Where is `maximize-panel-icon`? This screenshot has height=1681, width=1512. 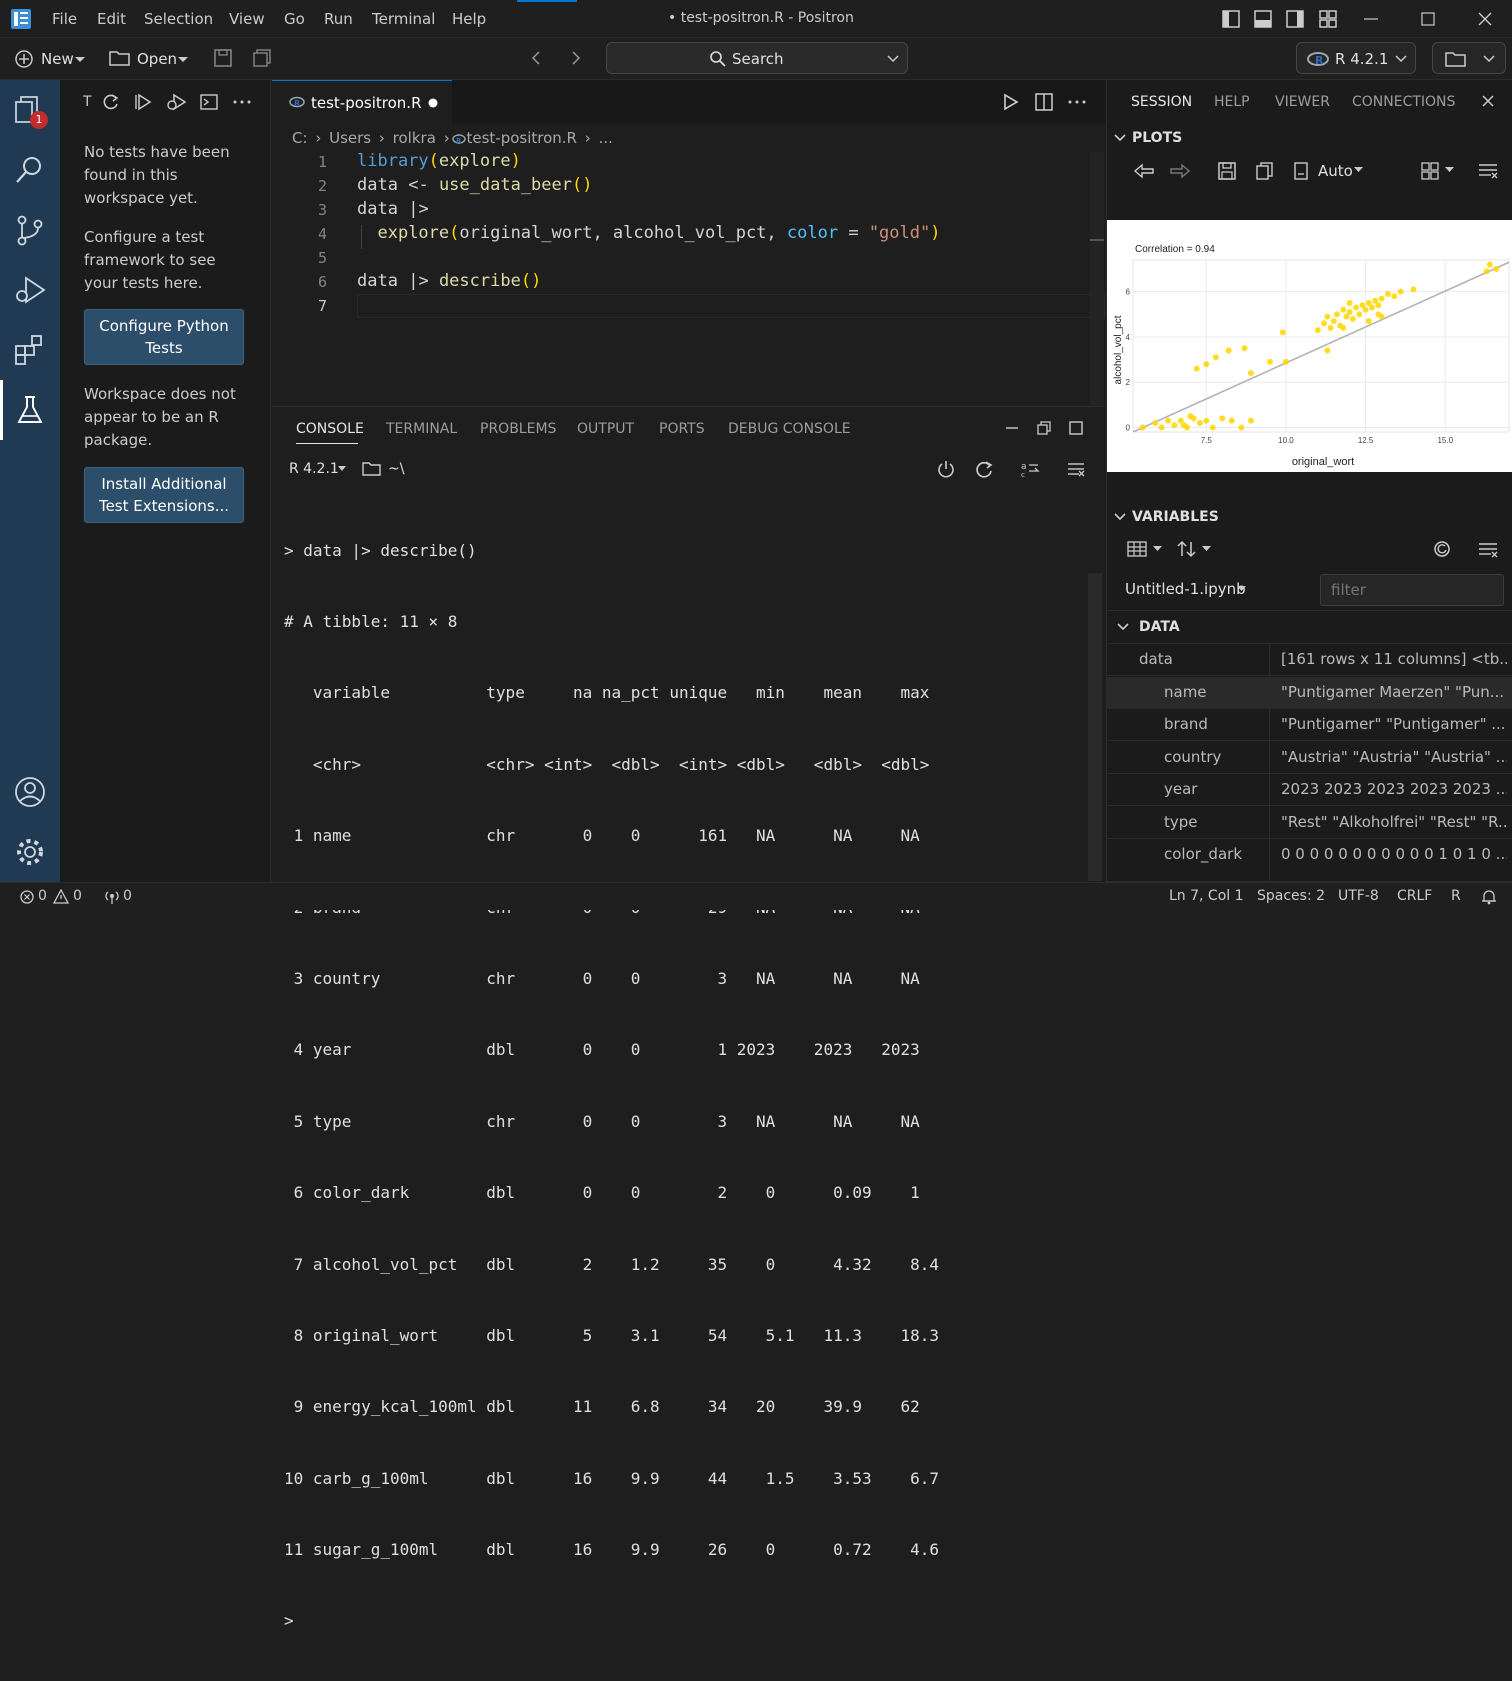 maximize-panel-icon is located at coordinates (1076, 428).